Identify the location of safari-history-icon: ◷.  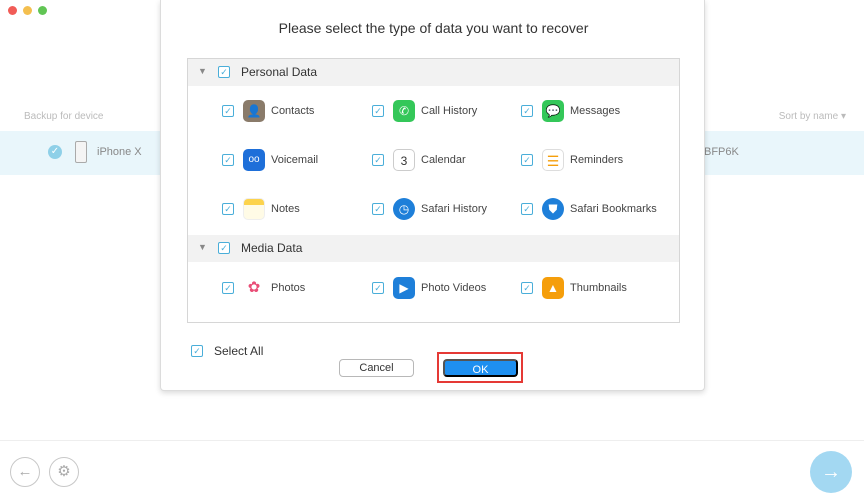
(404, 209).